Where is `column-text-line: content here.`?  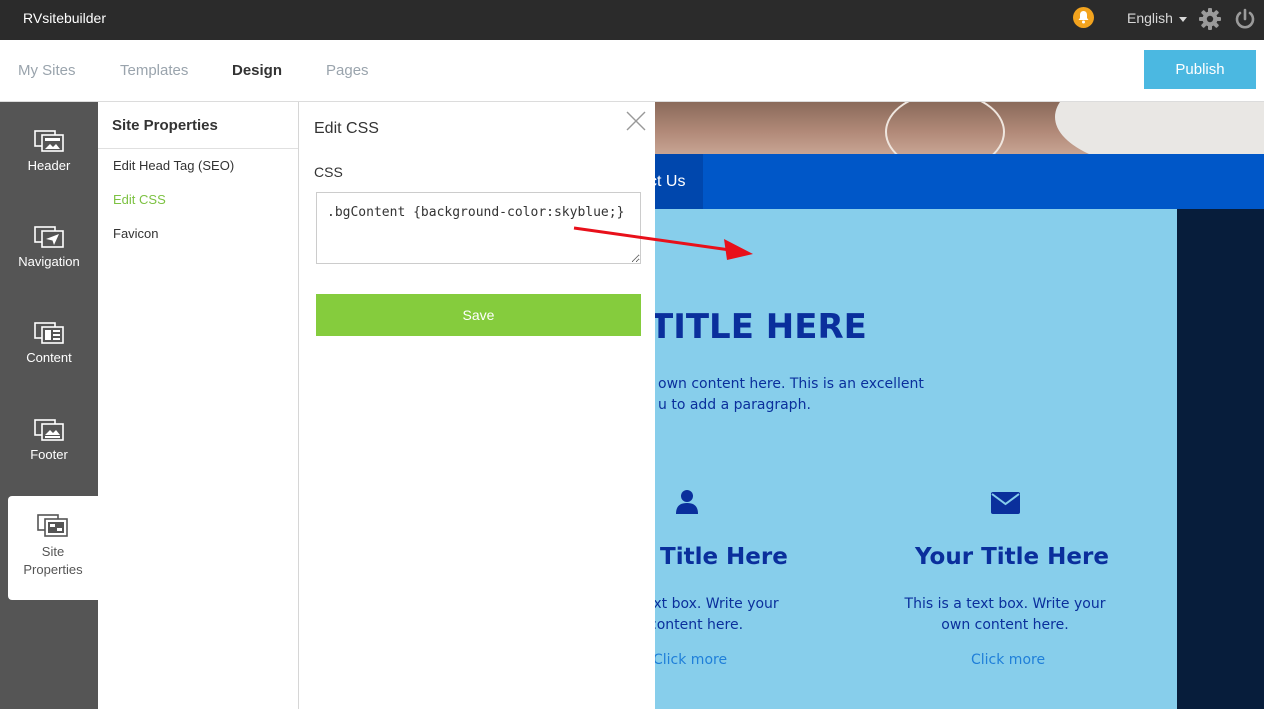
column-text-line: content here. is located at coordinates (699, 625).